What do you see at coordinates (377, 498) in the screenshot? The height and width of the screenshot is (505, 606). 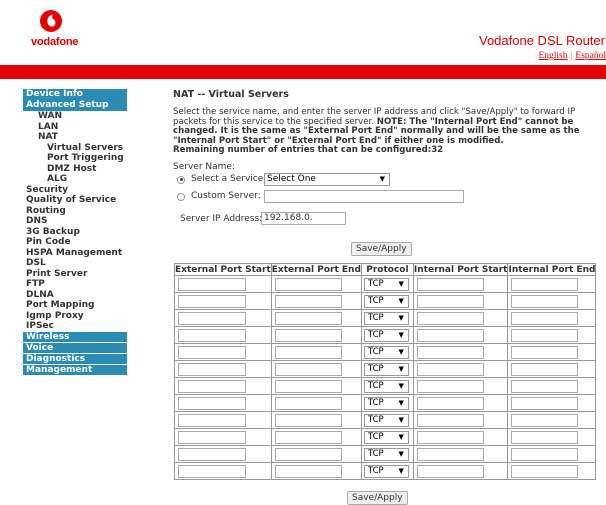 I see `save-apply-bottom-button: Save/Apply` at bounding box center [377, 498].